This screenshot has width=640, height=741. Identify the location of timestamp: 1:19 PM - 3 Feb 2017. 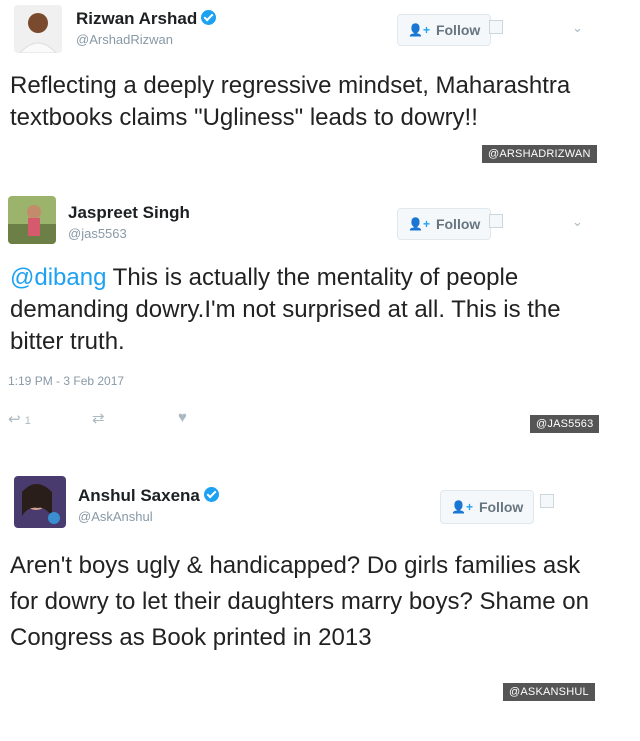
(66, 381).